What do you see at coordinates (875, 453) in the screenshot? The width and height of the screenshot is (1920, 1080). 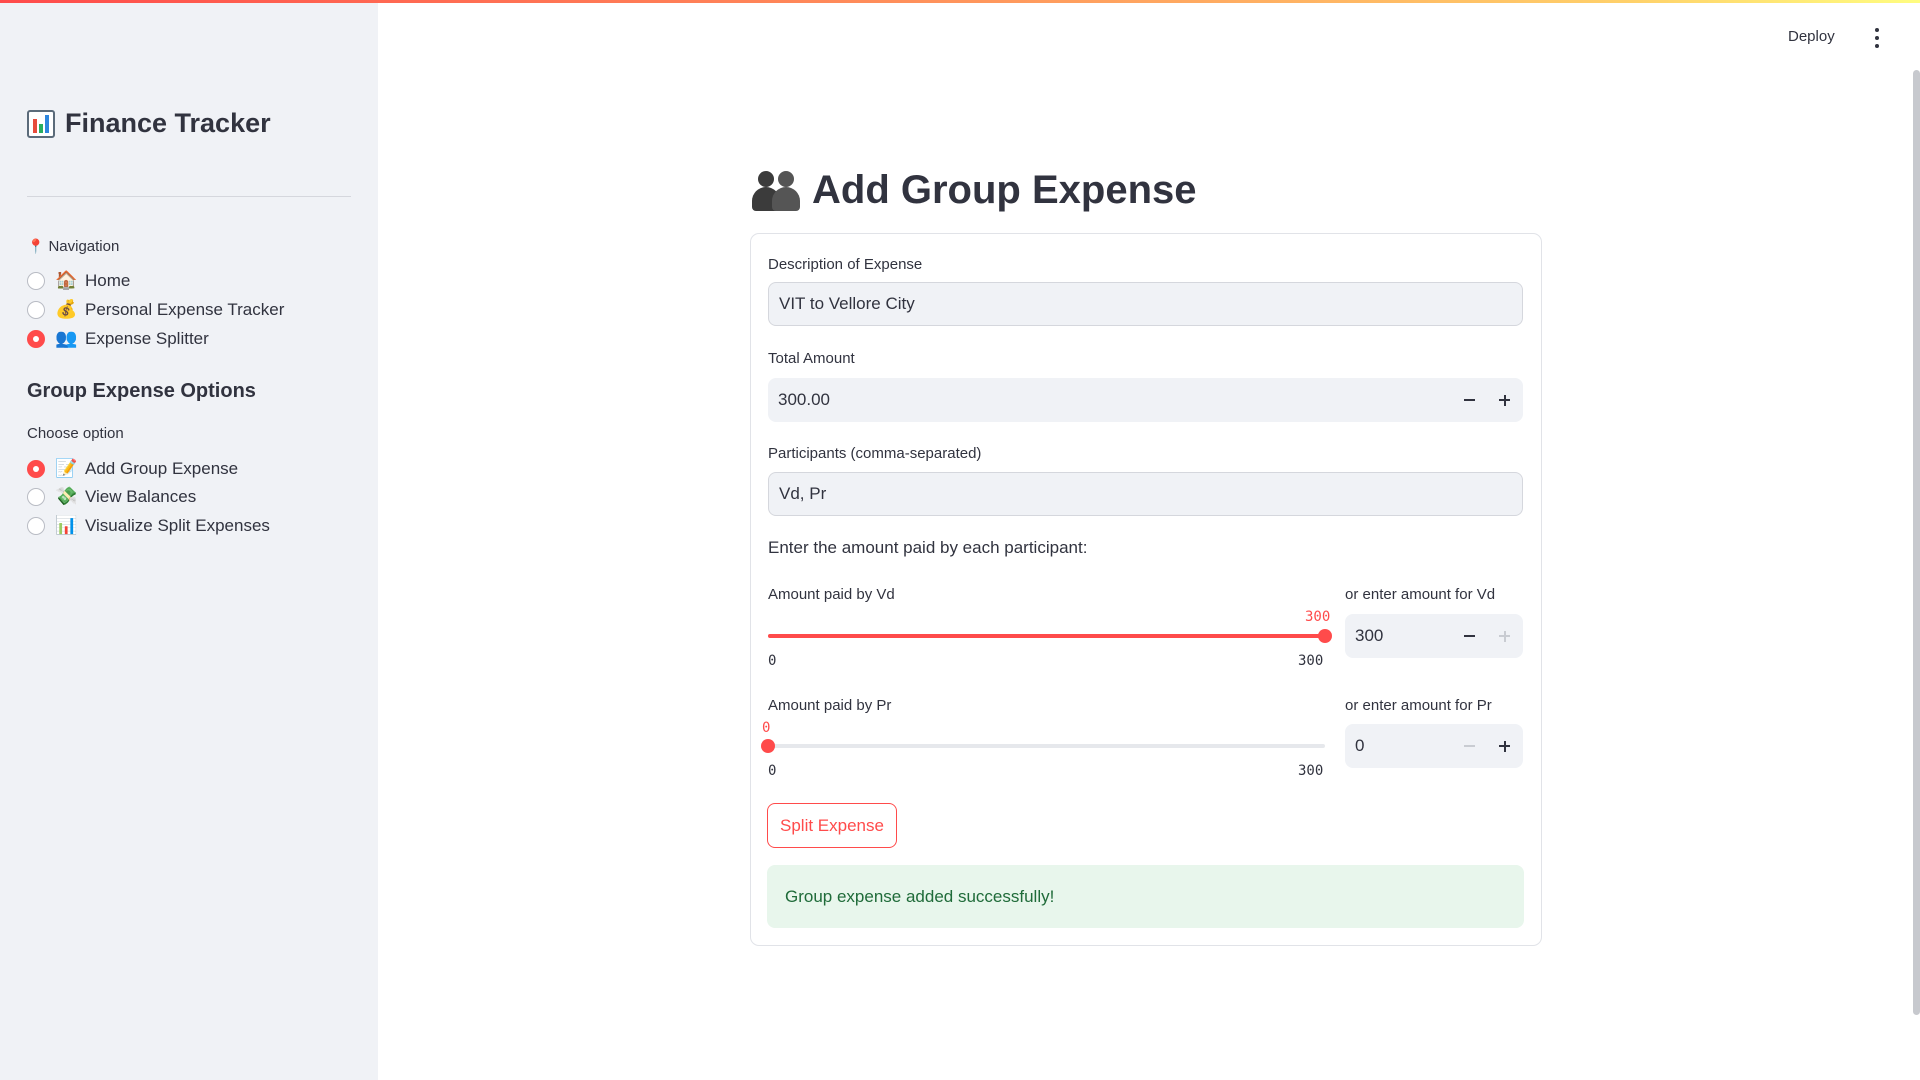 I see `participants-label: Participants (comma-separated)` at bounding box center [875, 453].